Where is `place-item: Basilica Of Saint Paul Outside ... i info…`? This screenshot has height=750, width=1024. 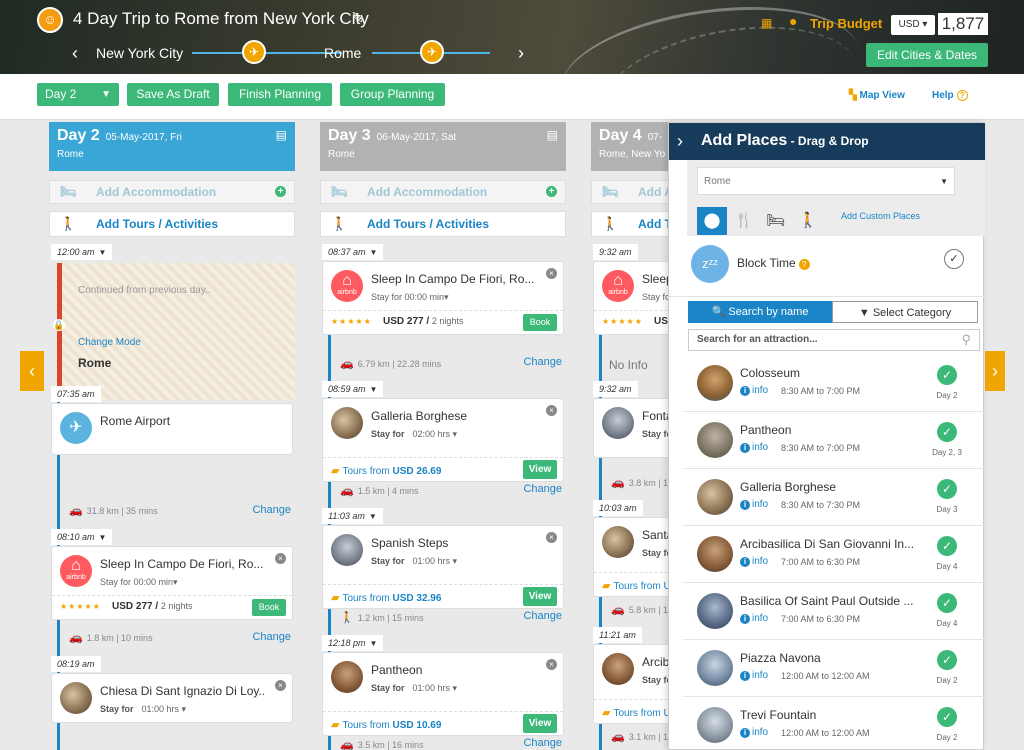
place-item: Basilica Of Saint Paul Outside ... i info… is located at coordinates (834, 611).